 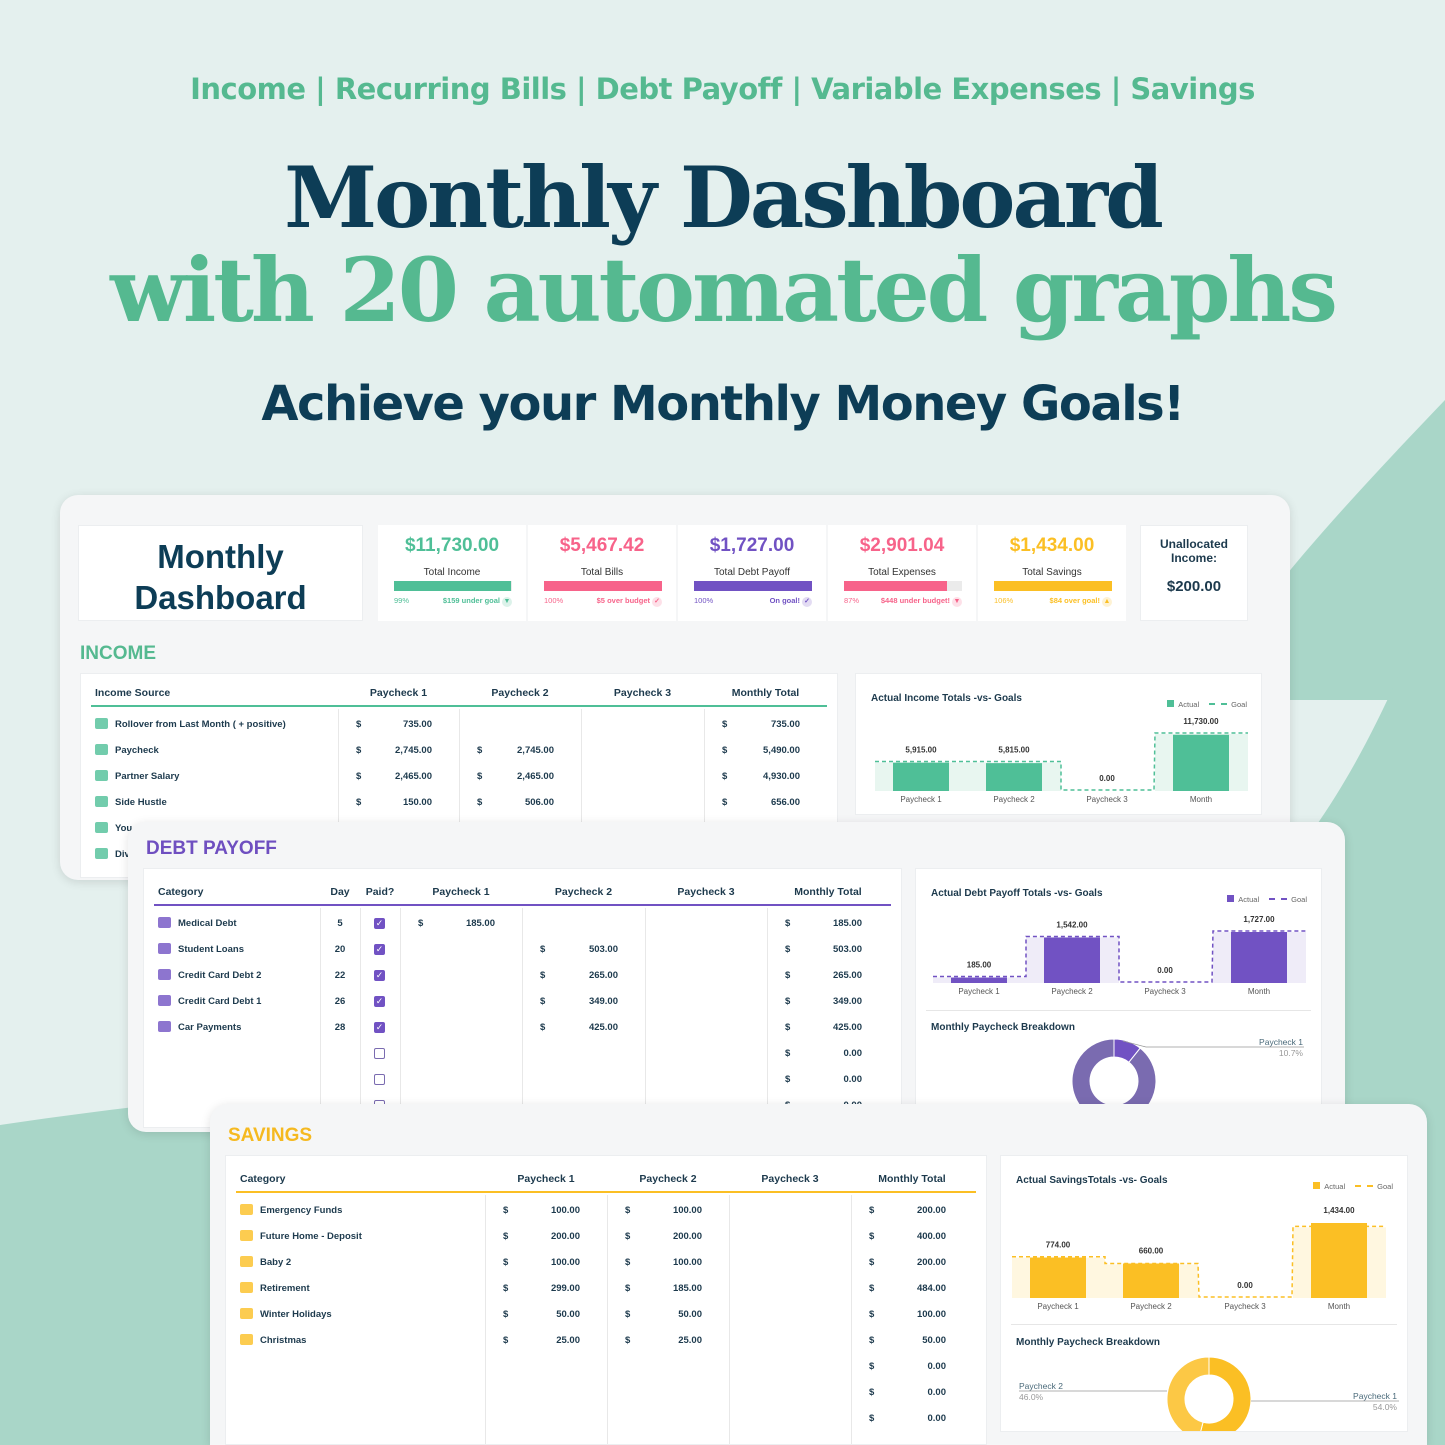 I want to click on amount-p1: 200.00, so click(x=565, y=1236).